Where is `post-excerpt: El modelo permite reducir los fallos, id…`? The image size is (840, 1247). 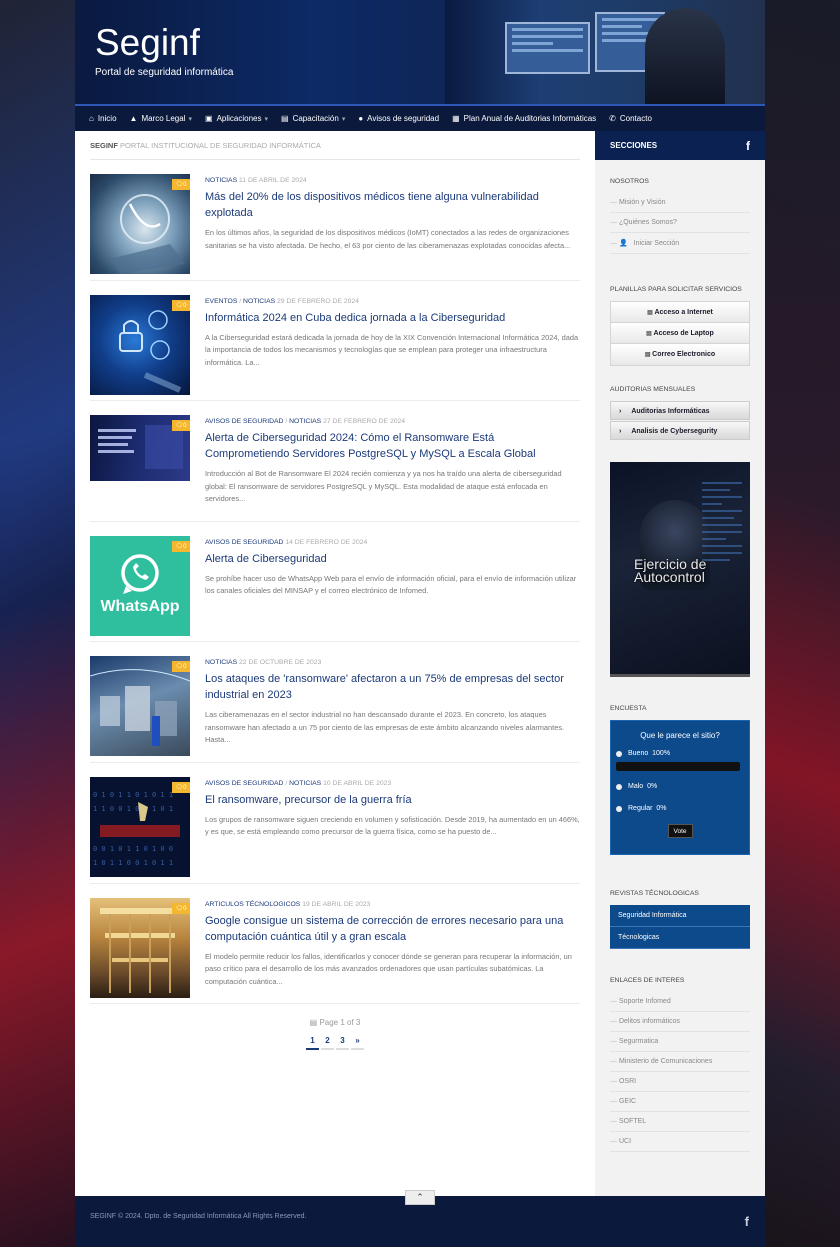
post-excerpt: El modelo permite reducir los fallos, id… is located at coordinates (388, 968).